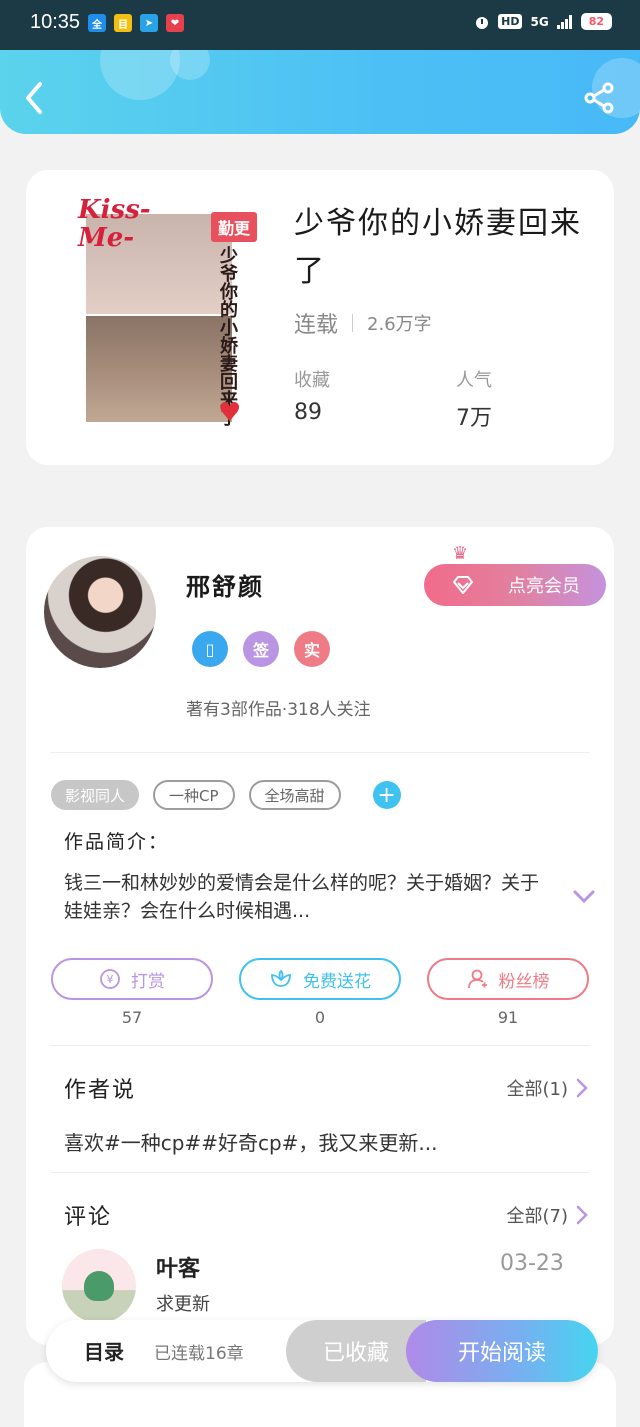 The width and height of the screenshot is (640, 1427). Describe the element at coordinates (482, 22) in the screenshot. I see `alarm-icon` at that location.